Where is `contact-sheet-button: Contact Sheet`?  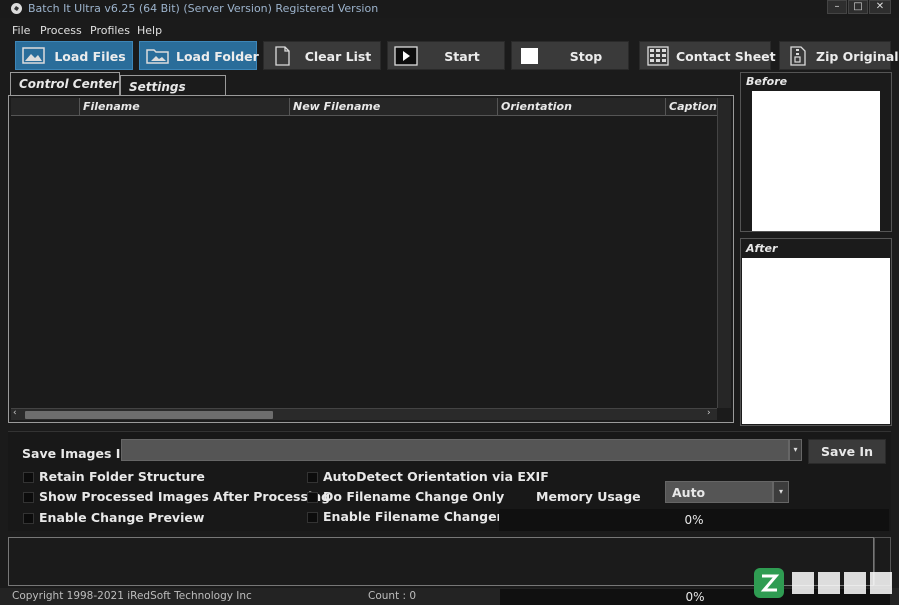
contact-sheet-button: Contact Sheet is located at coordinates (707, 55).